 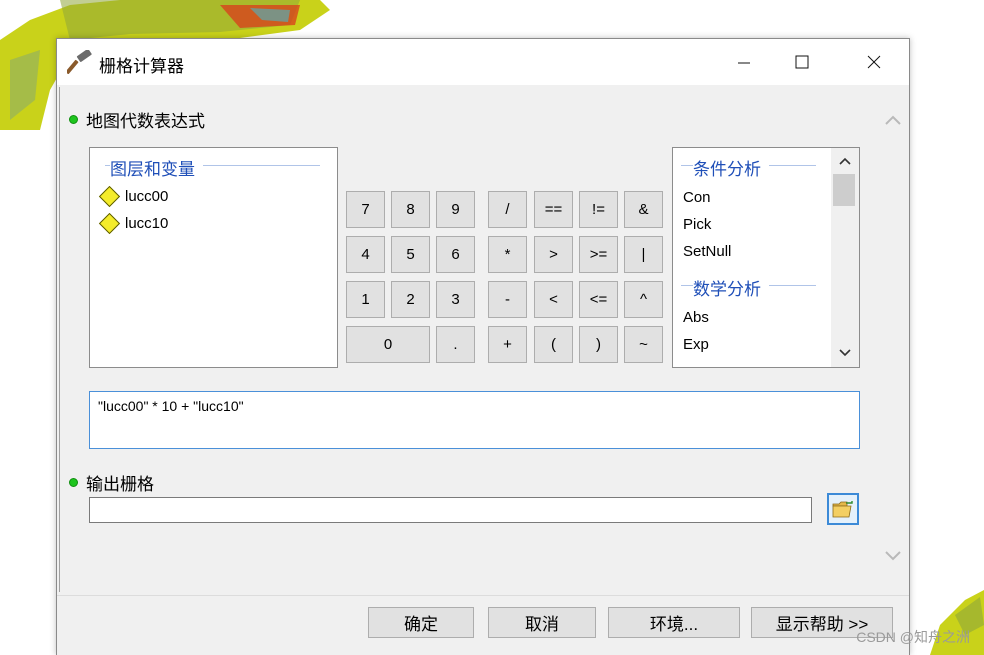 What do you see at coordinates (697, 197) in the screenshot?
I see `function-item-con: Con` at bounding box center [697, 197].